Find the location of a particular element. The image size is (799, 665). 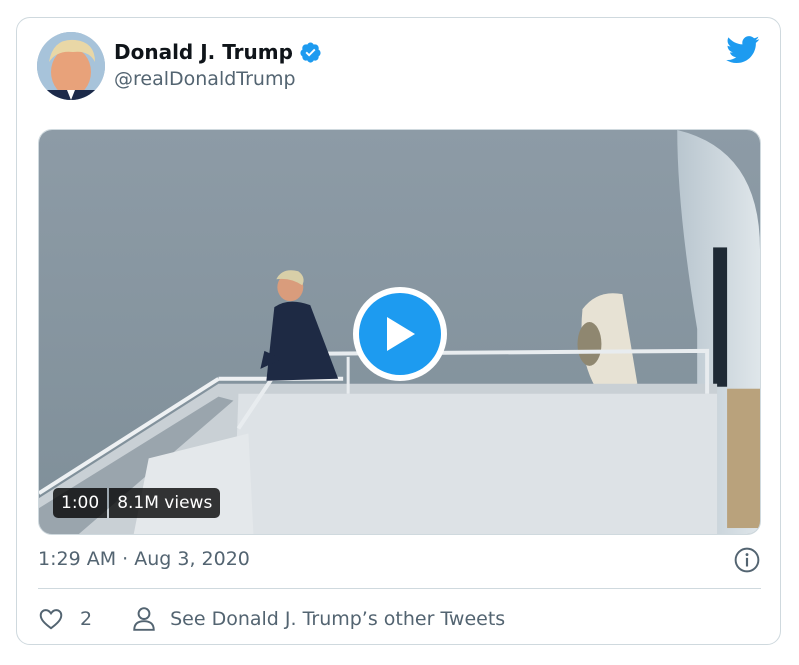

play-button is located at coordinates (400, 334).